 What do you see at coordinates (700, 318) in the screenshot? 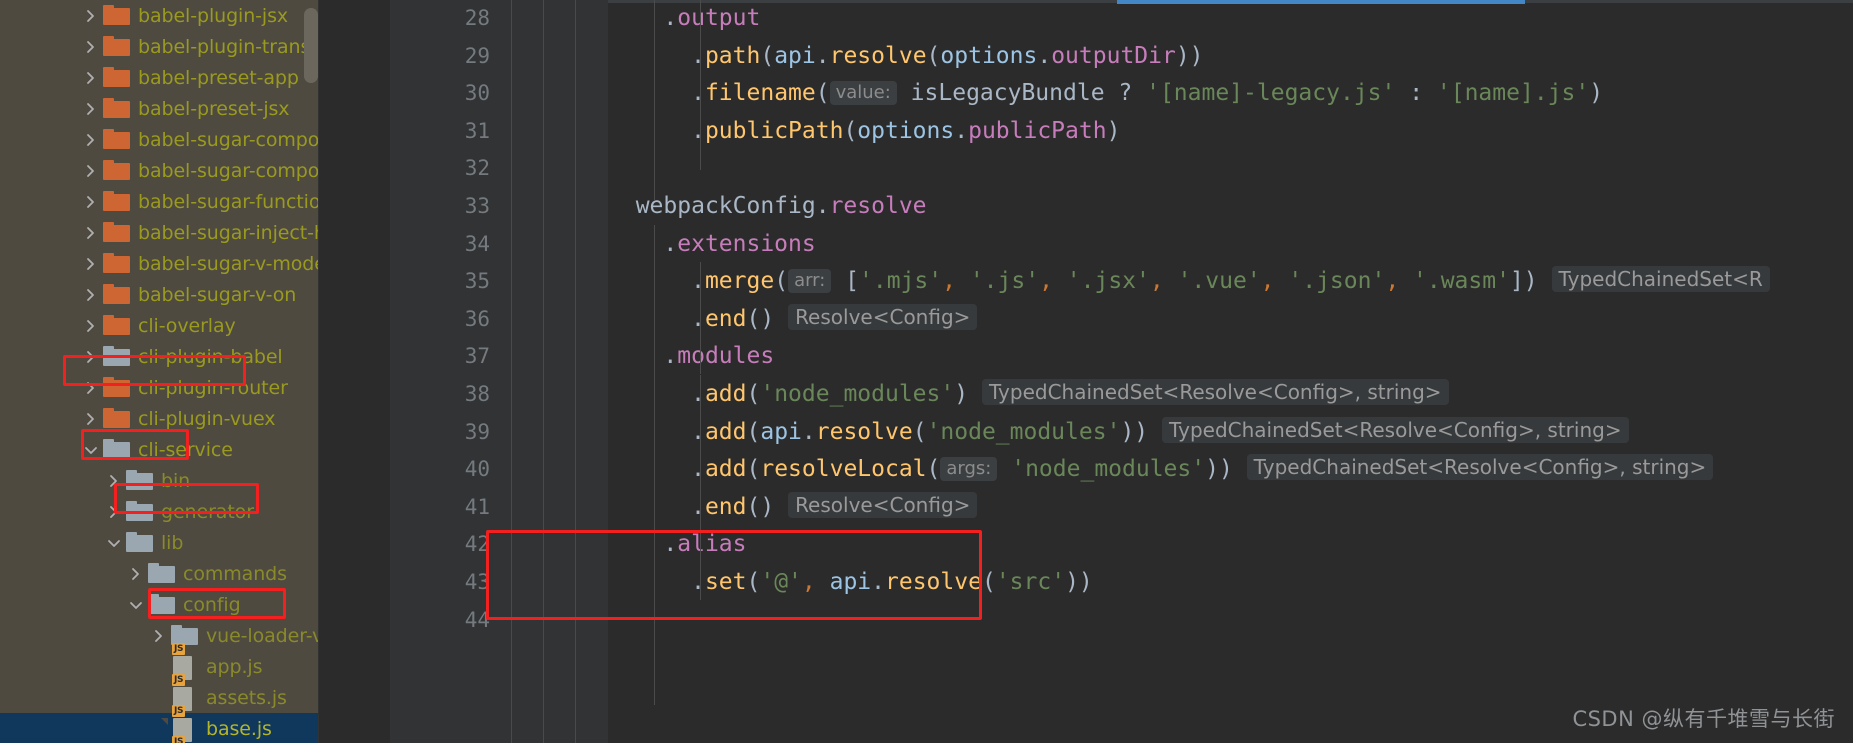
I see `indent-guide` at bounding box center [700, 318].